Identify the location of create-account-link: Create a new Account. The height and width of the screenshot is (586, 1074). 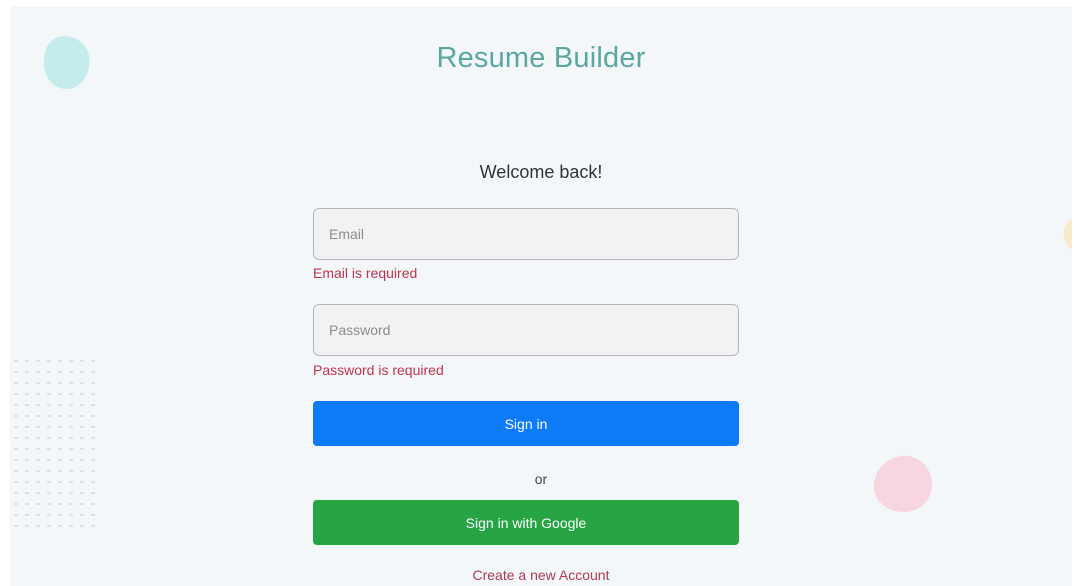
(541, 575).